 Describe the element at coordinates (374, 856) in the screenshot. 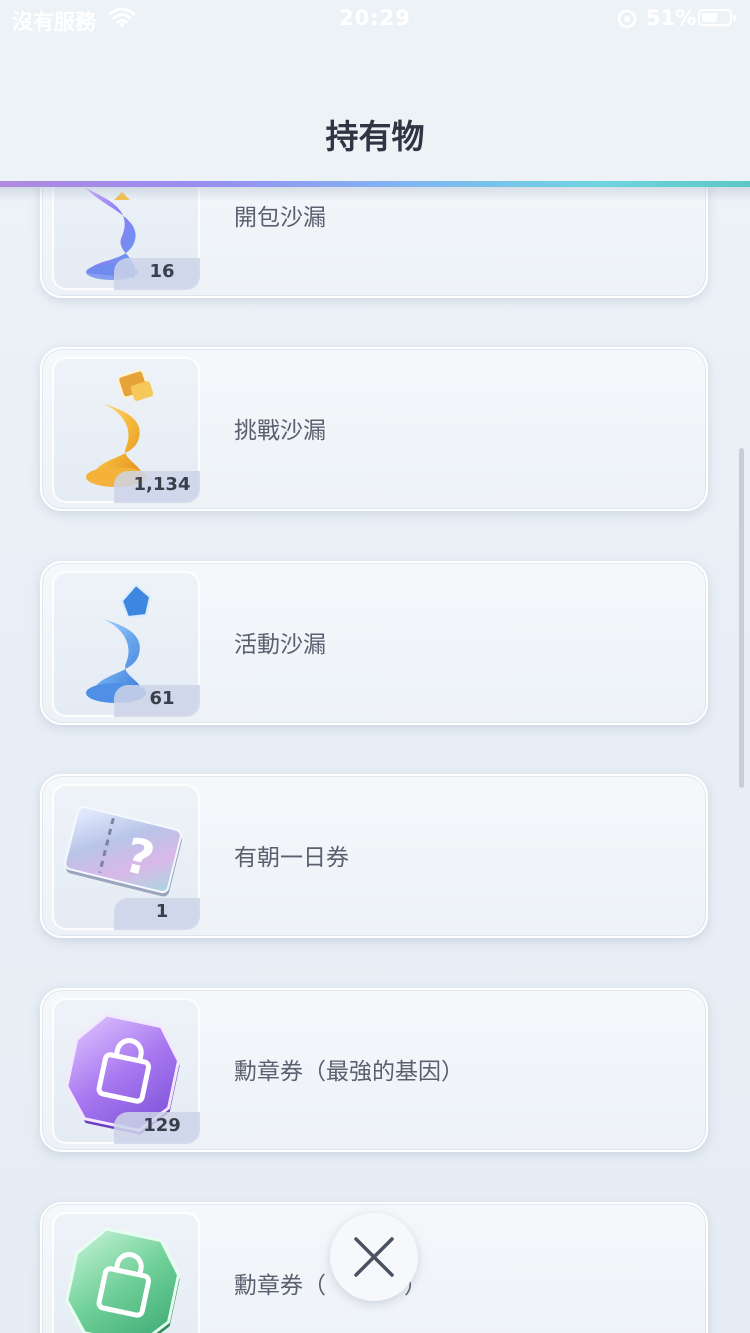

I see `list-item: ? 1 有朝一日券` at that location.